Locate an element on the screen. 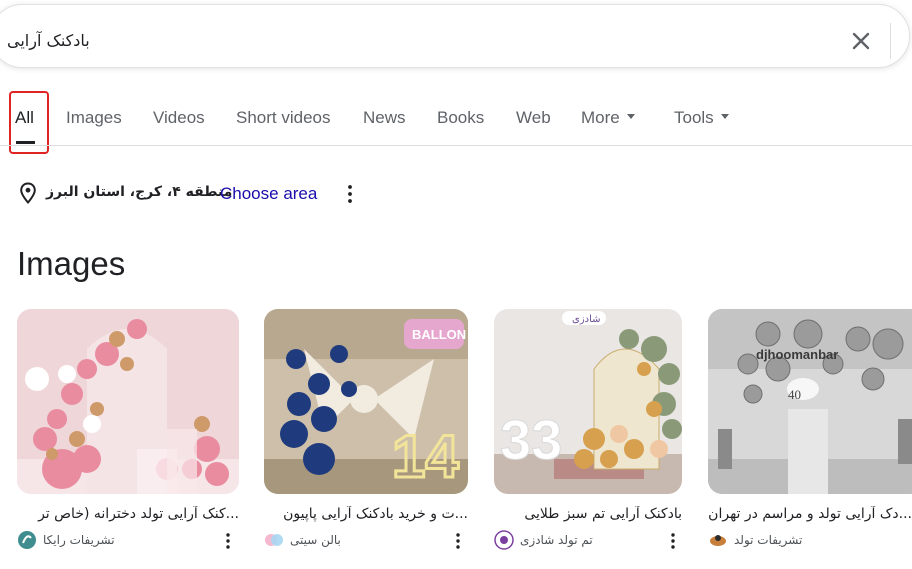 The width and height of the screenshot is (912, 569). location-more-options-icon is located at coordinates (350, 194).